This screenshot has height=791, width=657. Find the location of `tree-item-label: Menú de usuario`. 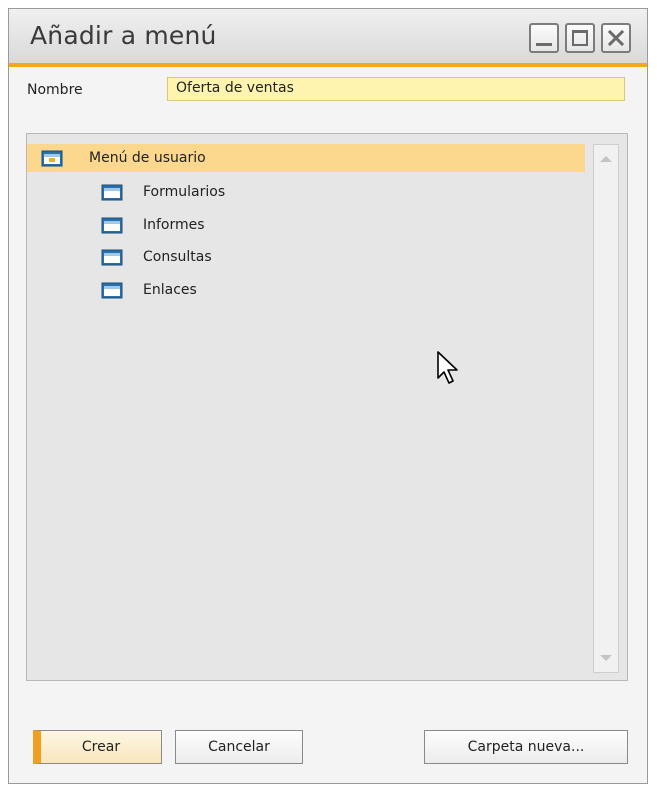

tree-item-label: Menú de usuario is located at coordinates (147, 158).